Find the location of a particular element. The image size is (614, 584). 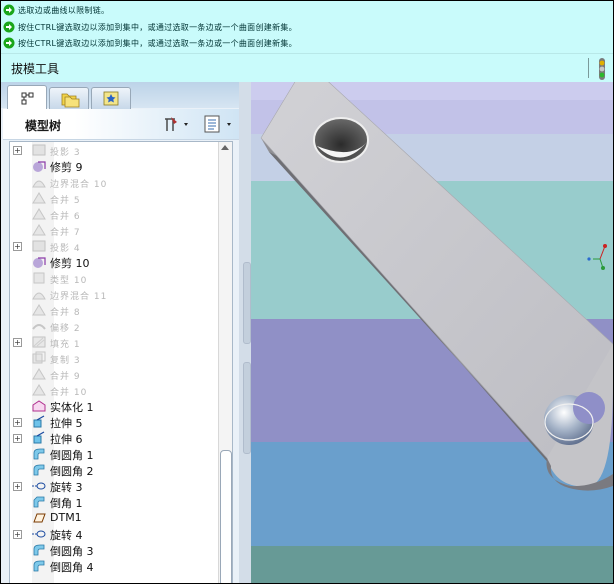

tree-item-label: 倒圆角 2 is located at coordinates (72, 471).